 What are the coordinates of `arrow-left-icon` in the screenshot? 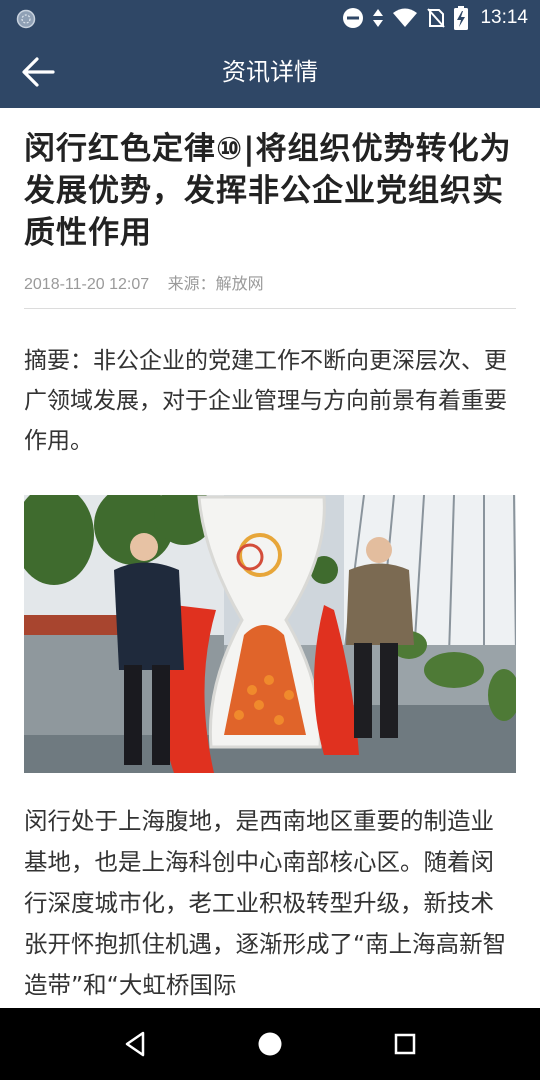 It's located at (38, 72).